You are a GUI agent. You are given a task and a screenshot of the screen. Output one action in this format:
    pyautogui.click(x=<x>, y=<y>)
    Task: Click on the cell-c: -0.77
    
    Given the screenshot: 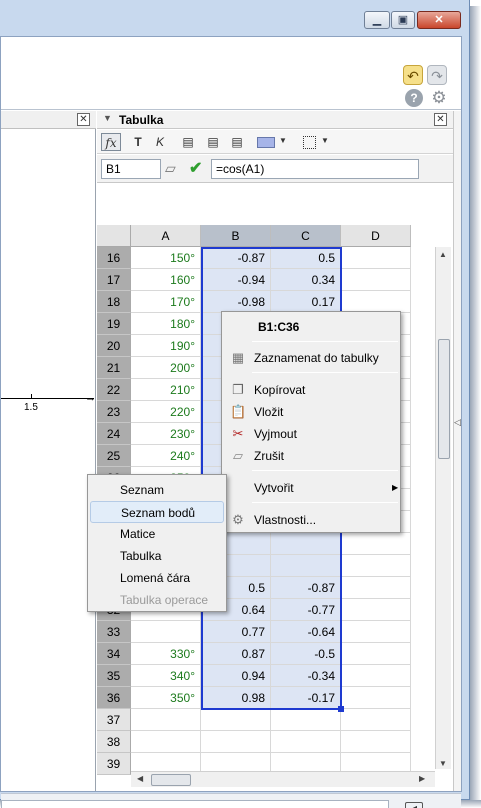 What is the action you would take?
    pyautogui.click(x=306, y=610)
    